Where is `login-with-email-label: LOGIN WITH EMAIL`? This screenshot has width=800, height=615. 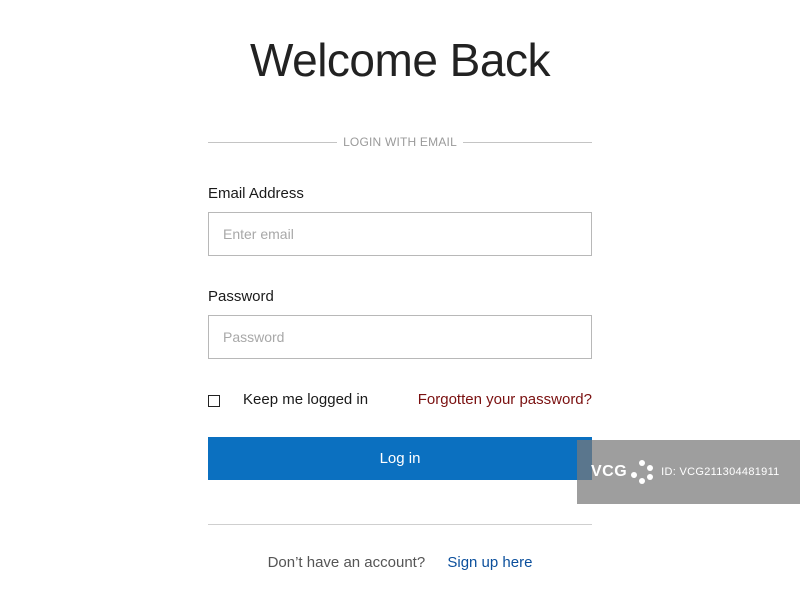
login-with-email-label: LOGIN WITH EMAIL is located at coordinates (400, 142).